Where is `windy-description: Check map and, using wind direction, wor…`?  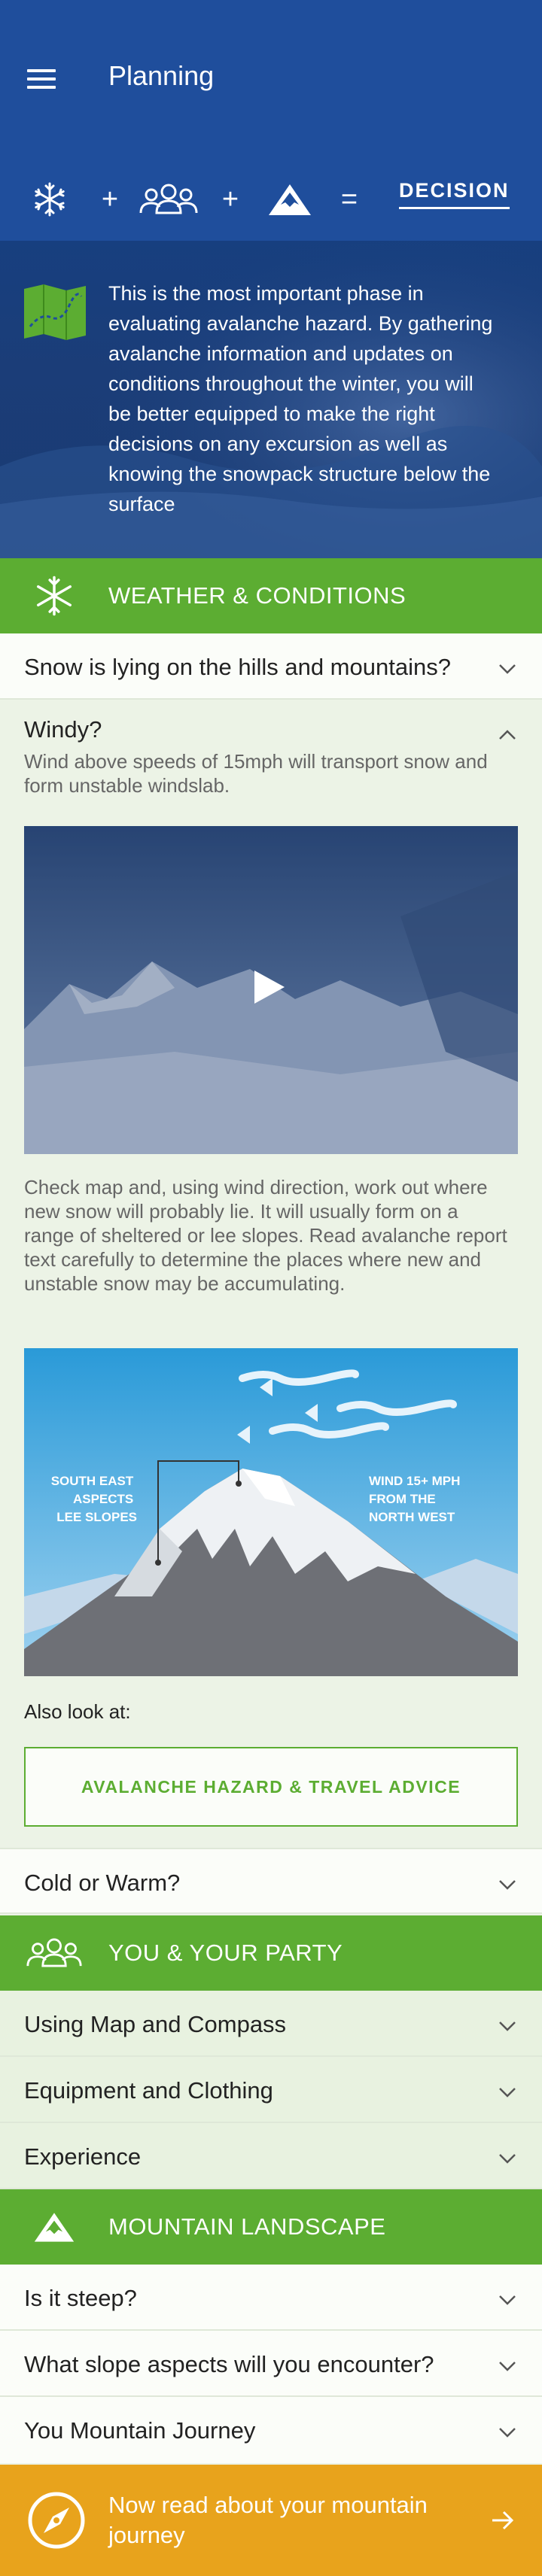 windy-description: Check map and, using wind direction, wor… is located at coordinates (265, 1236).